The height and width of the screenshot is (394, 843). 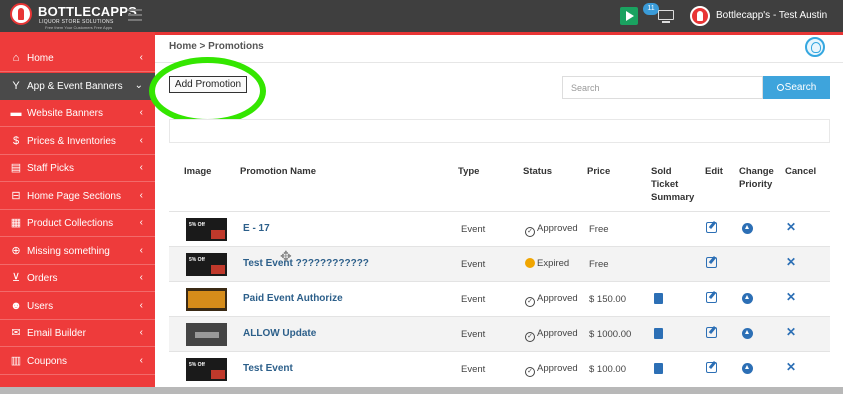 I want to click on help-bulb-icon, so click(x=815, y=47).